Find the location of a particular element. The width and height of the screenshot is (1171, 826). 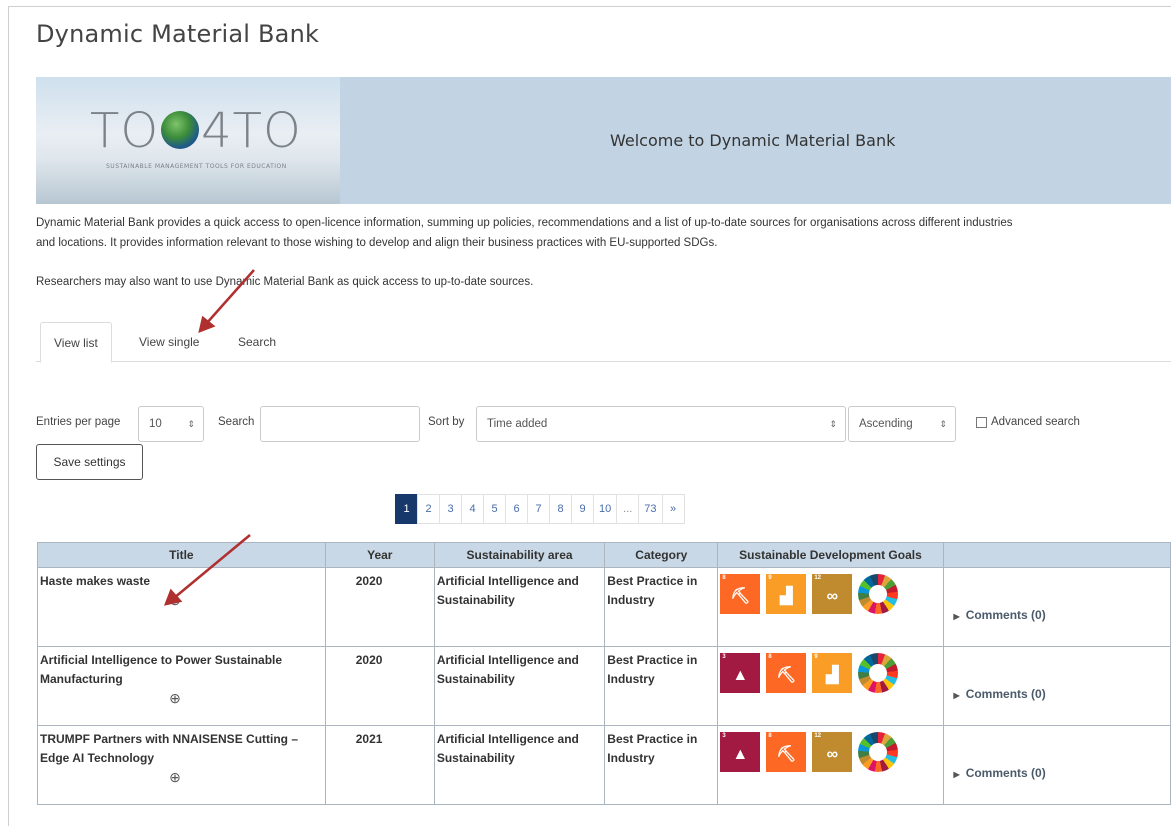

entries-per-page-value: 10 is located at coordinates (155, 424).